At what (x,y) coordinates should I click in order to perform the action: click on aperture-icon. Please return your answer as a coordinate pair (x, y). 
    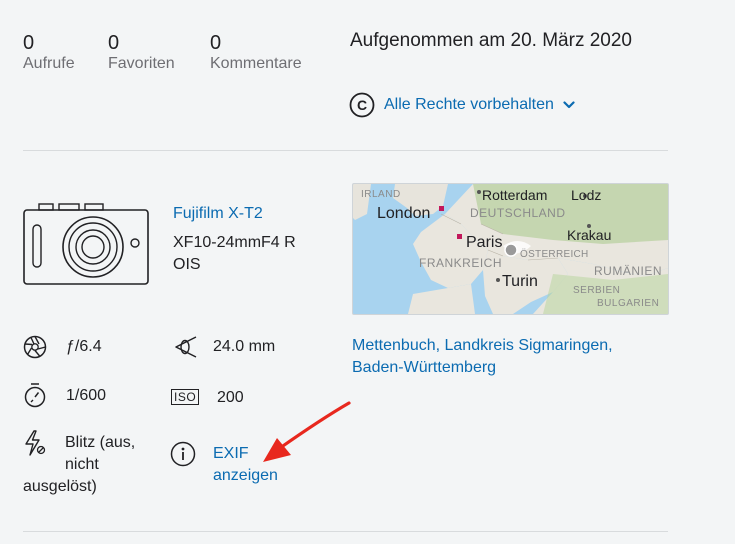
    Looking at the image, I should click on (35, 347).